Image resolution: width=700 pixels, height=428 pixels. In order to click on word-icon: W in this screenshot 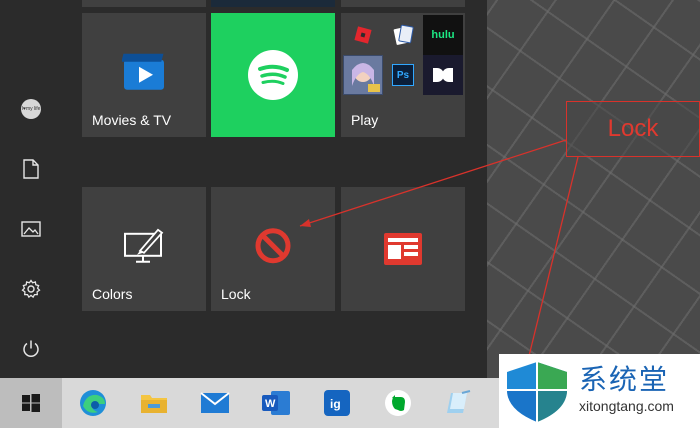, I will do `click(276, 403)`.